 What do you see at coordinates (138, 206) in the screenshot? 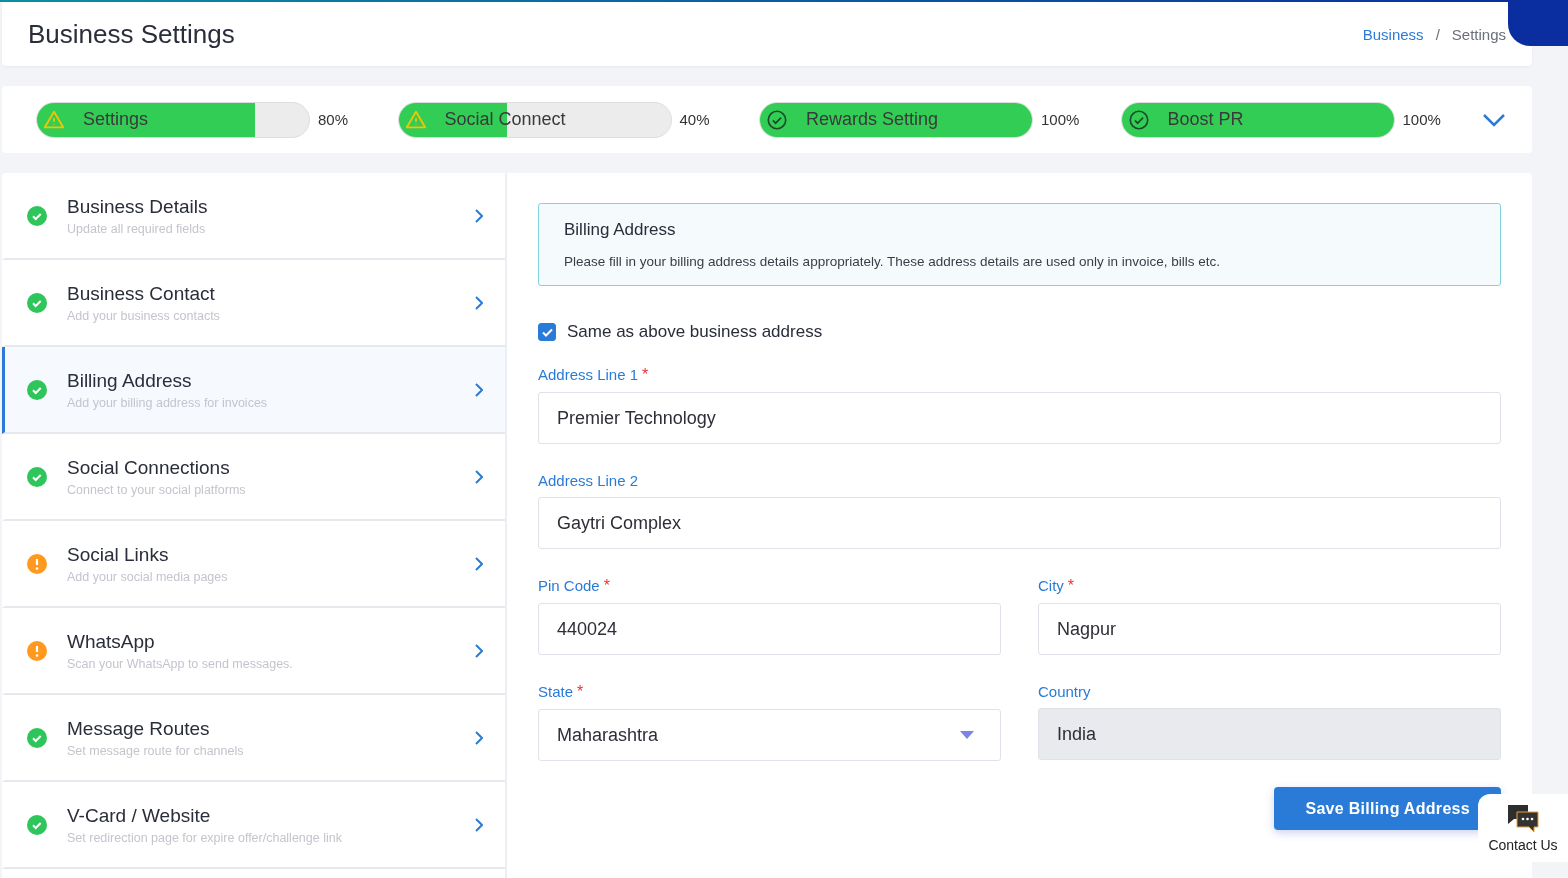
I see `step-title: Business Details` at bounding box center [138, 206].